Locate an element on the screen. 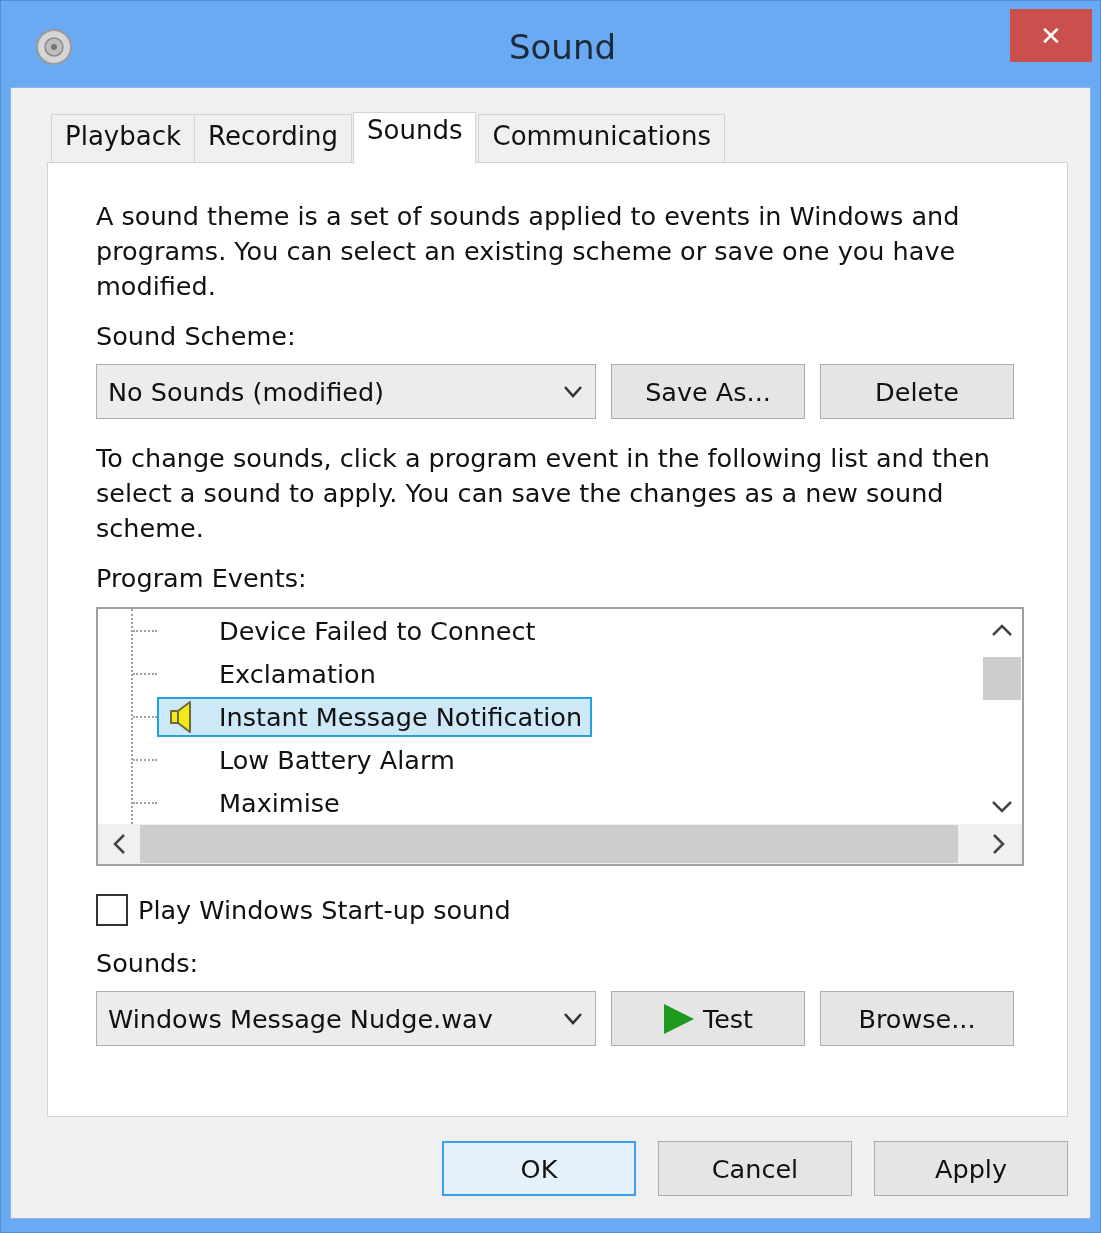  speaker-icon is located at coordinates (54, 47).